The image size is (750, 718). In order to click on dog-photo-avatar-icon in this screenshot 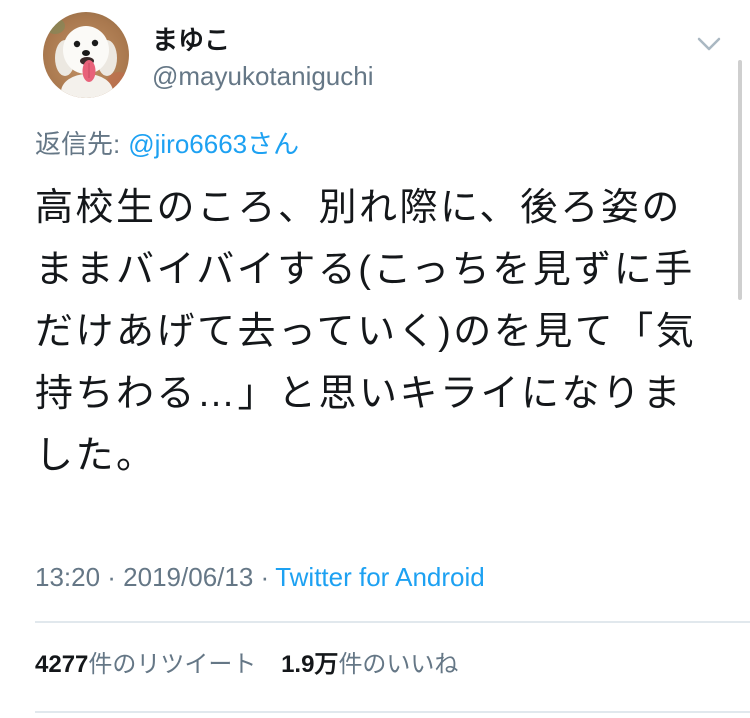, I will do `click(86, 55)`.